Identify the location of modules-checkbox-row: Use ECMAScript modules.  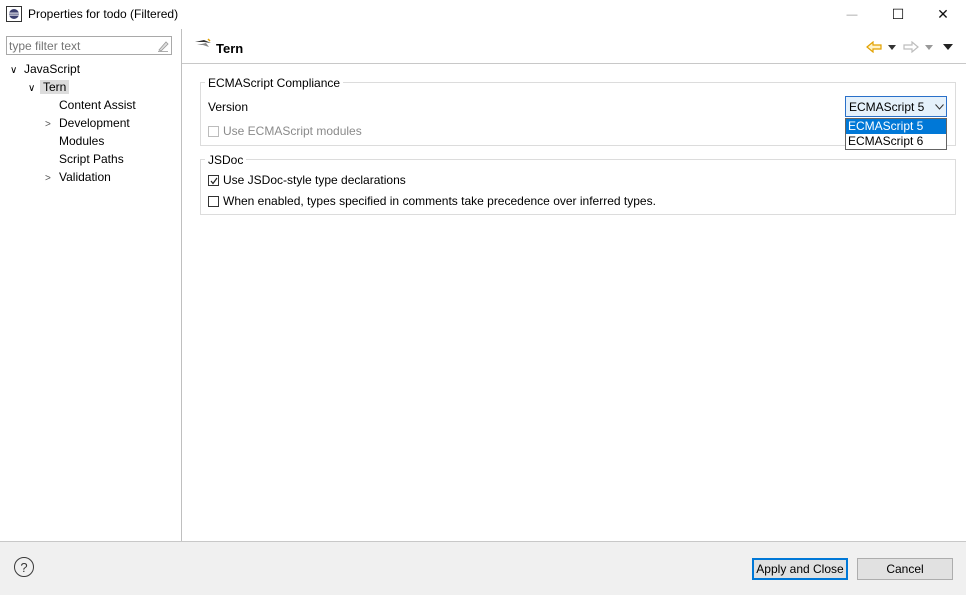
(285, 131).